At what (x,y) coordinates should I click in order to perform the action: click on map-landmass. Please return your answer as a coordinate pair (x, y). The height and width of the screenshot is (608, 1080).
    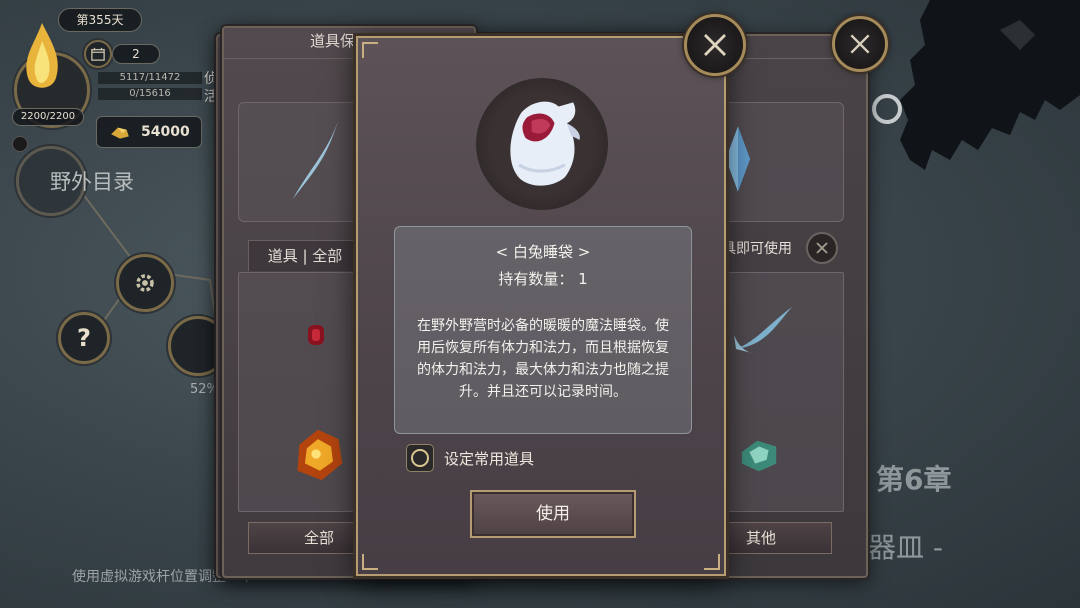
    Looking at the image, I should click on (990, 85).